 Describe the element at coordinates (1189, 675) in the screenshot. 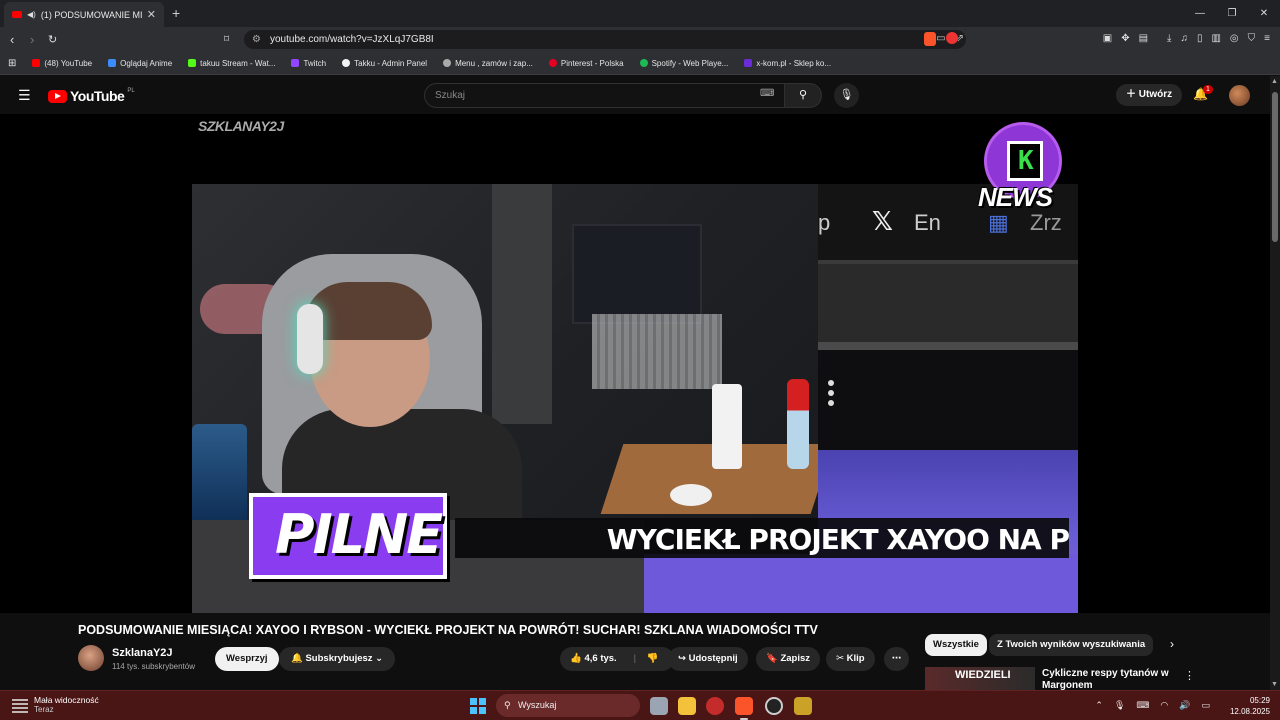

I see `kebab-menu-icon: ⋮` at that location.